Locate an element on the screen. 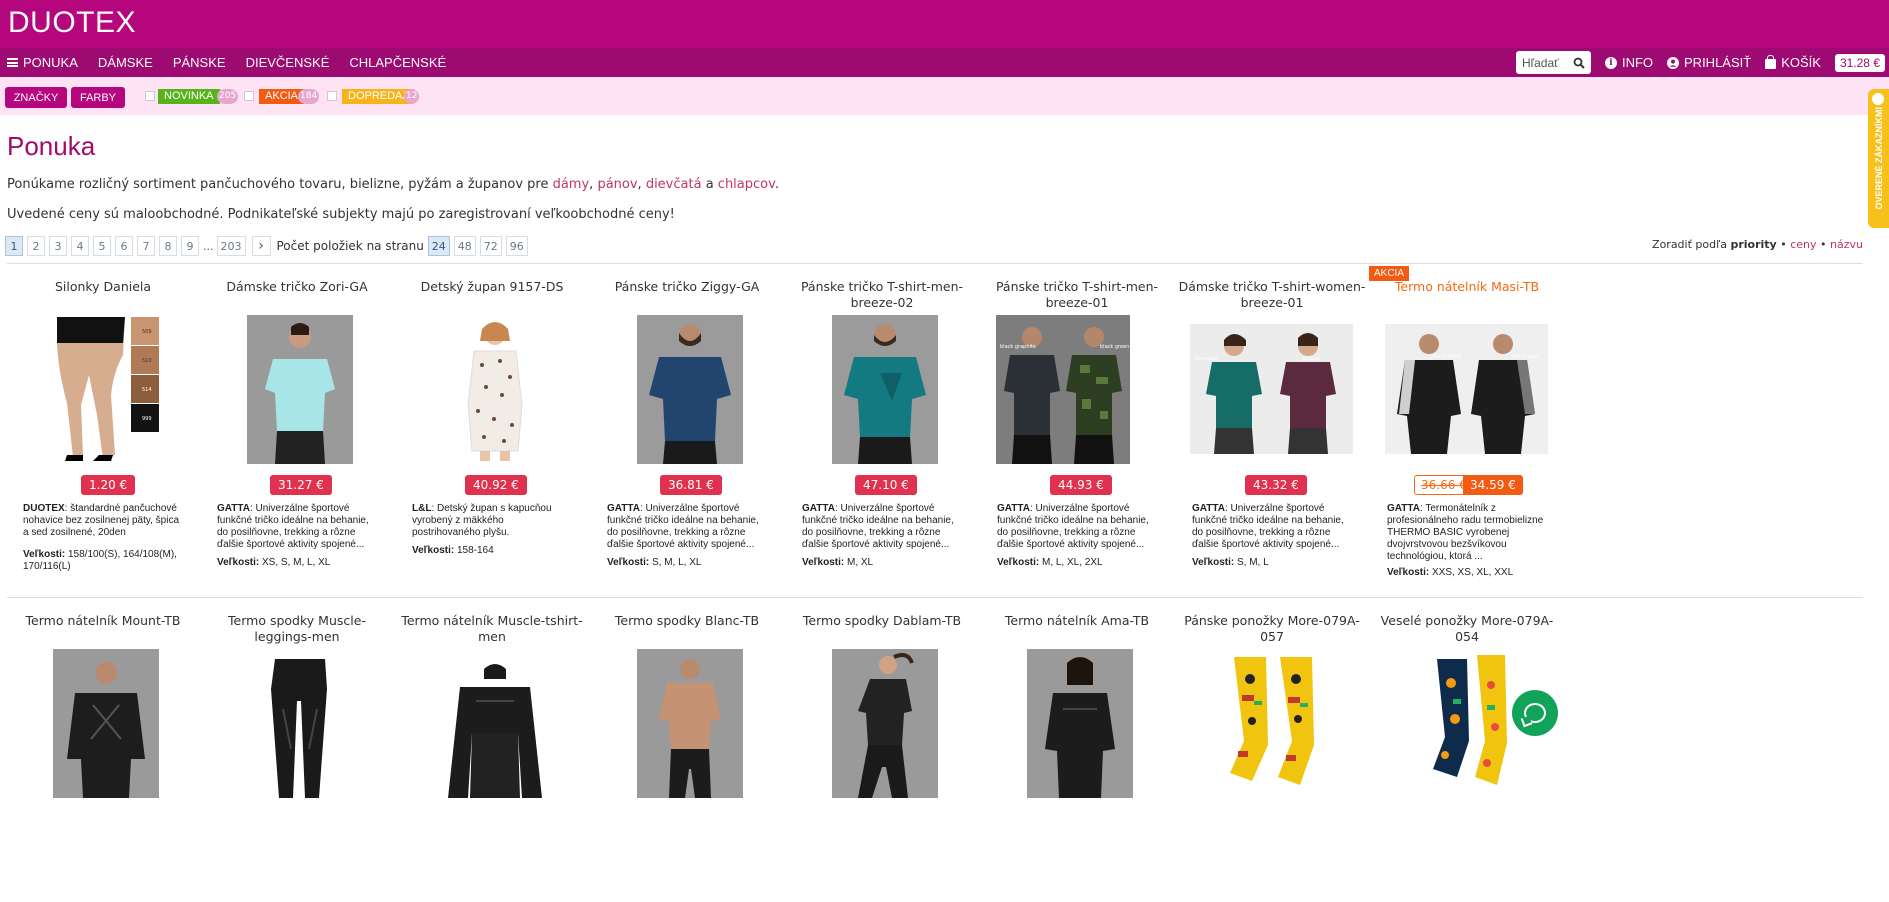  product-card: Termo spodky Muscle-leggings-men is located at coordinates (297, 757).